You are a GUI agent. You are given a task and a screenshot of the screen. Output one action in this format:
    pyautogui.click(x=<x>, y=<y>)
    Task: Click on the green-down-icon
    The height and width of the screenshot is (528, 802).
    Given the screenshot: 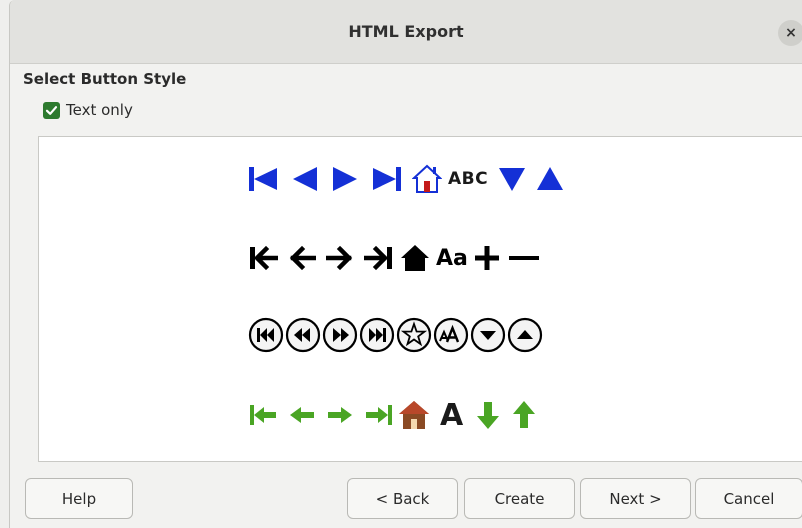 What is the action you would take?
    pyautogui.click(x=488, y=415)
    